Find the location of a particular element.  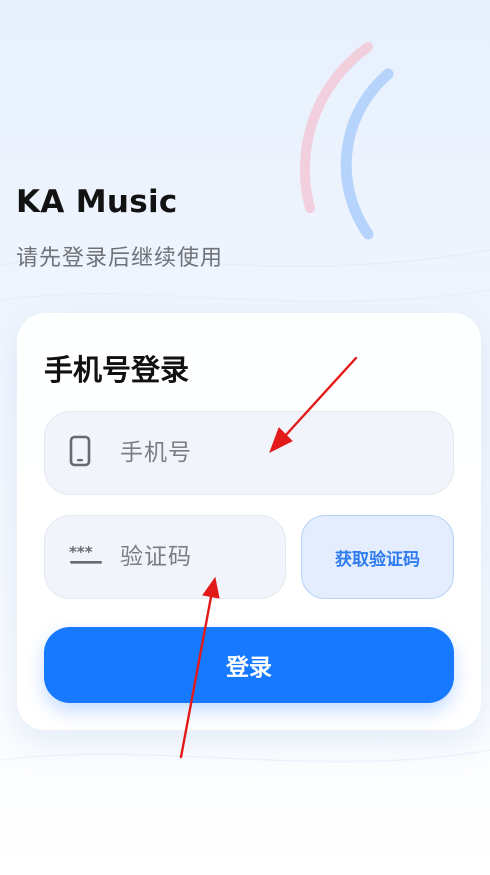

verification-code-input is located at coordinates (195, 557).